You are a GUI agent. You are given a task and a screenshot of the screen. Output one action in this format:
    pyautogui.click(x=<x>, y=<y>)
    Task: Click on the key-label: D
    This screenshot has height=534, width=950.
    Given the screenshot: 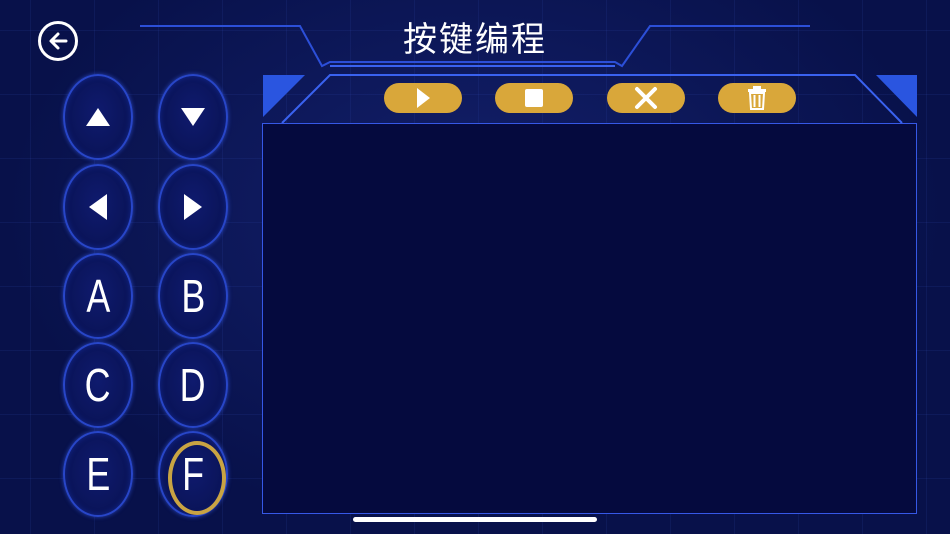 What is the action you would take?
    pyautogui.click(x=193, y=385)
    